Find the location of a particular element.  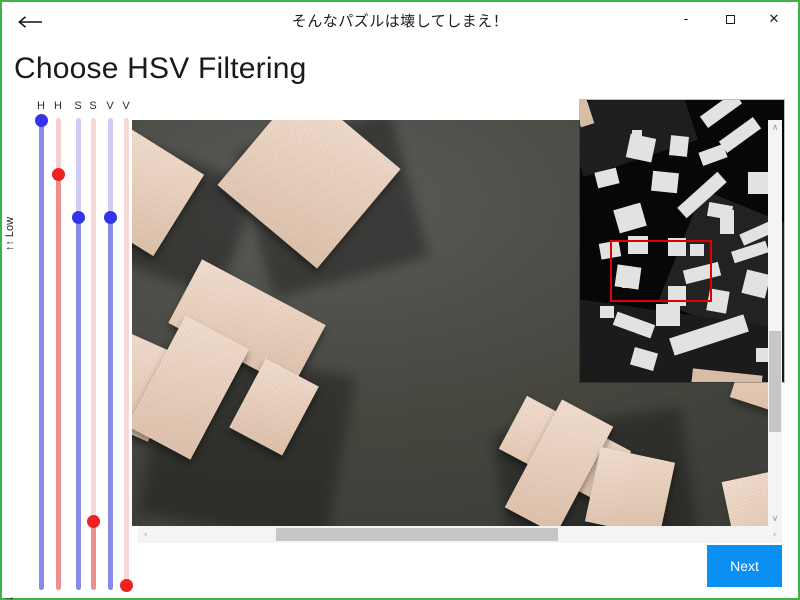

hsv-filtered-preview is located at coordinates (682, 241).